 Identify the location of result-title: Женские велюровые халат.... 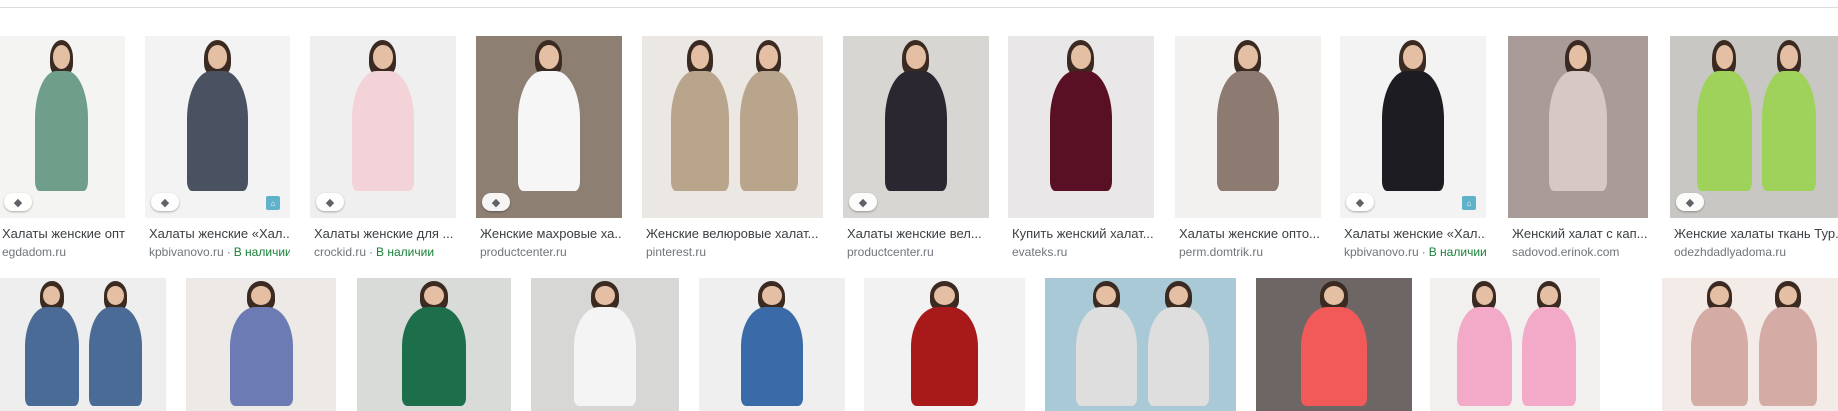
(734, 233).